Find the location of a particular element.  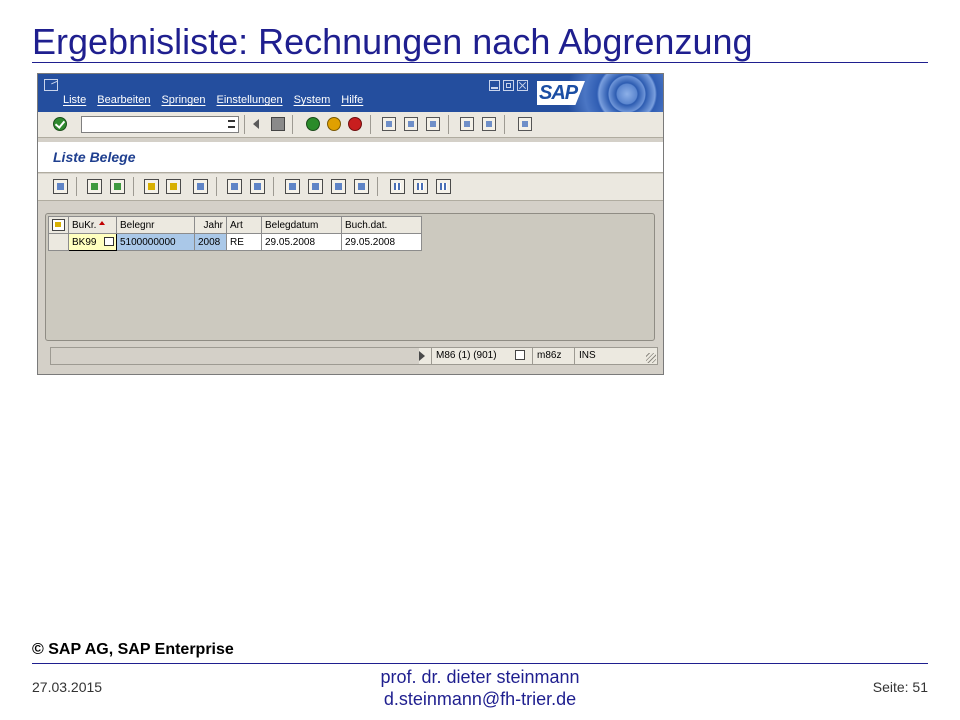

footer-divider is located at coordinates (480, 663).